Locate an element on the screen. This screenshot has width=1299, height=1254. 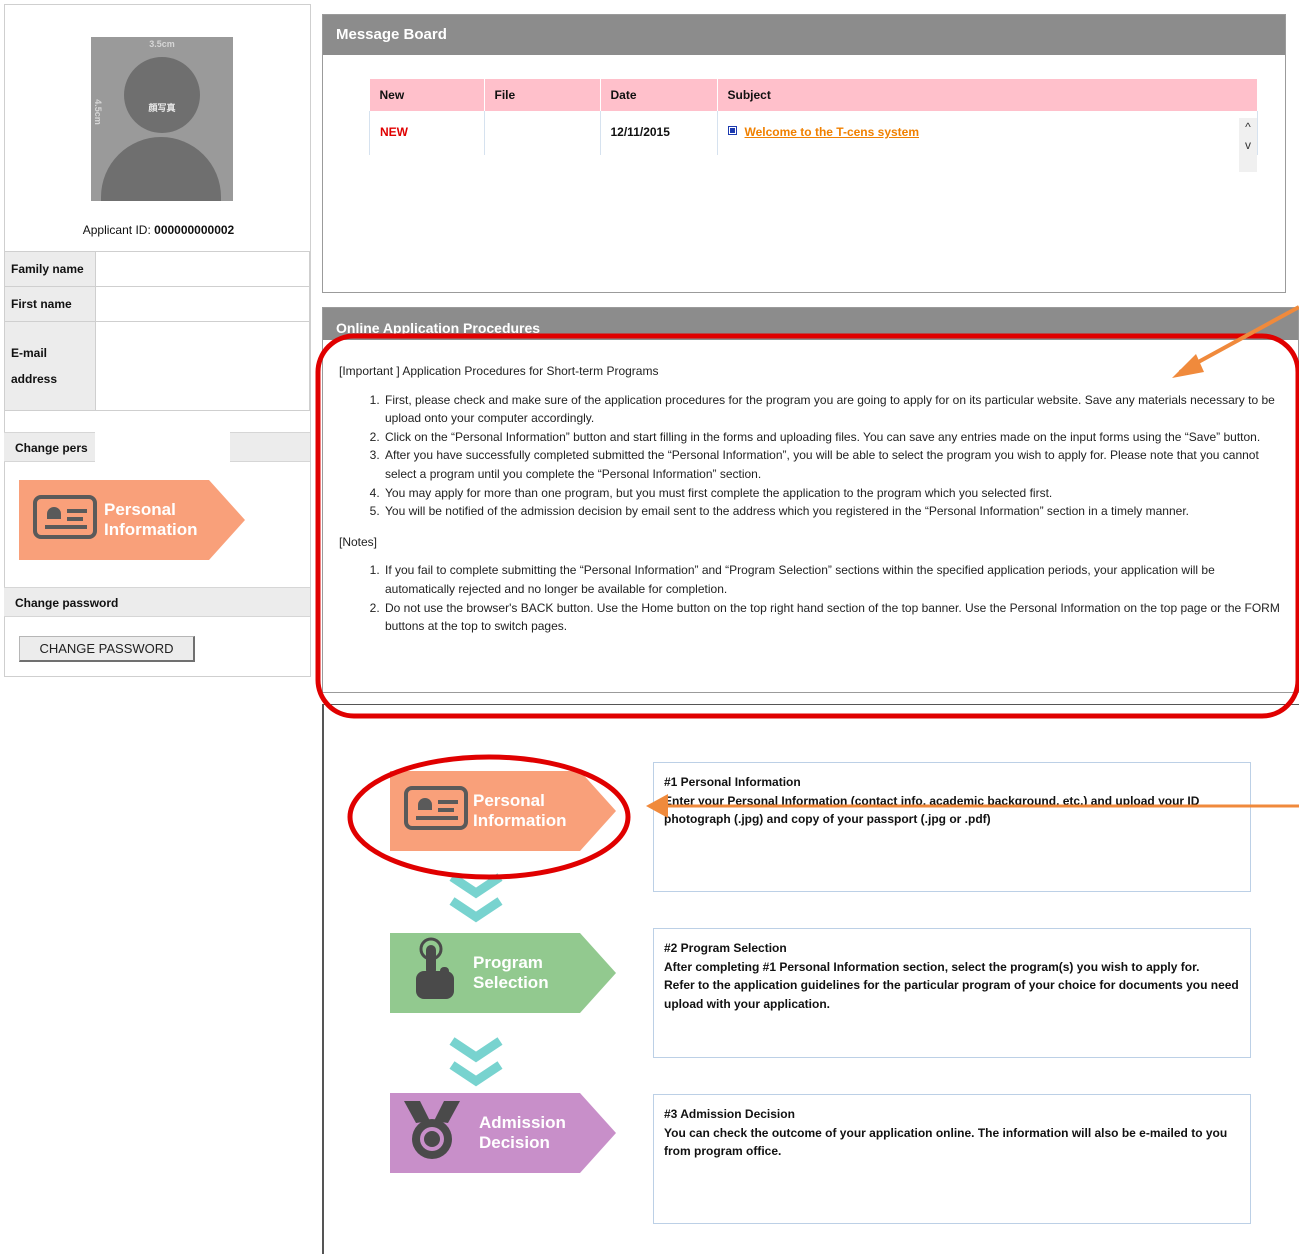
change-personal-label: Change pers is located at coordinates (51, 448).